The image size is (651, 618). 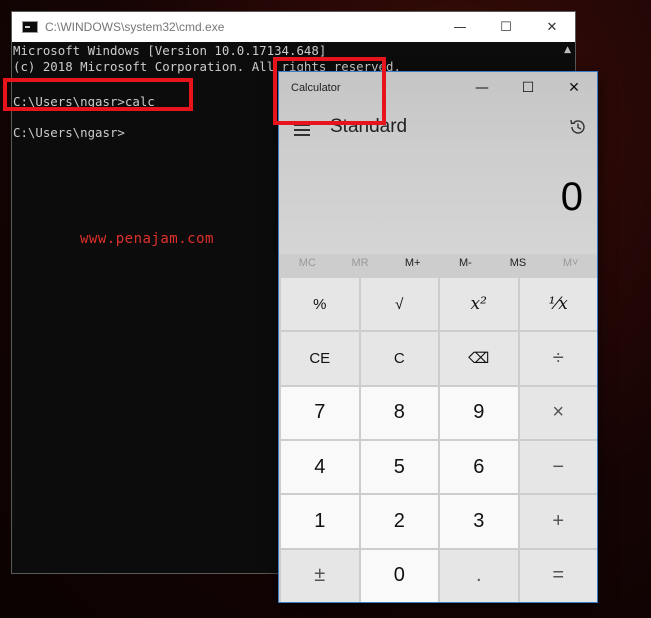 What do you see at coordinates (30, 27) in the screenshot?
I see `cmd-app-icon` at bounding box center [30, 27].